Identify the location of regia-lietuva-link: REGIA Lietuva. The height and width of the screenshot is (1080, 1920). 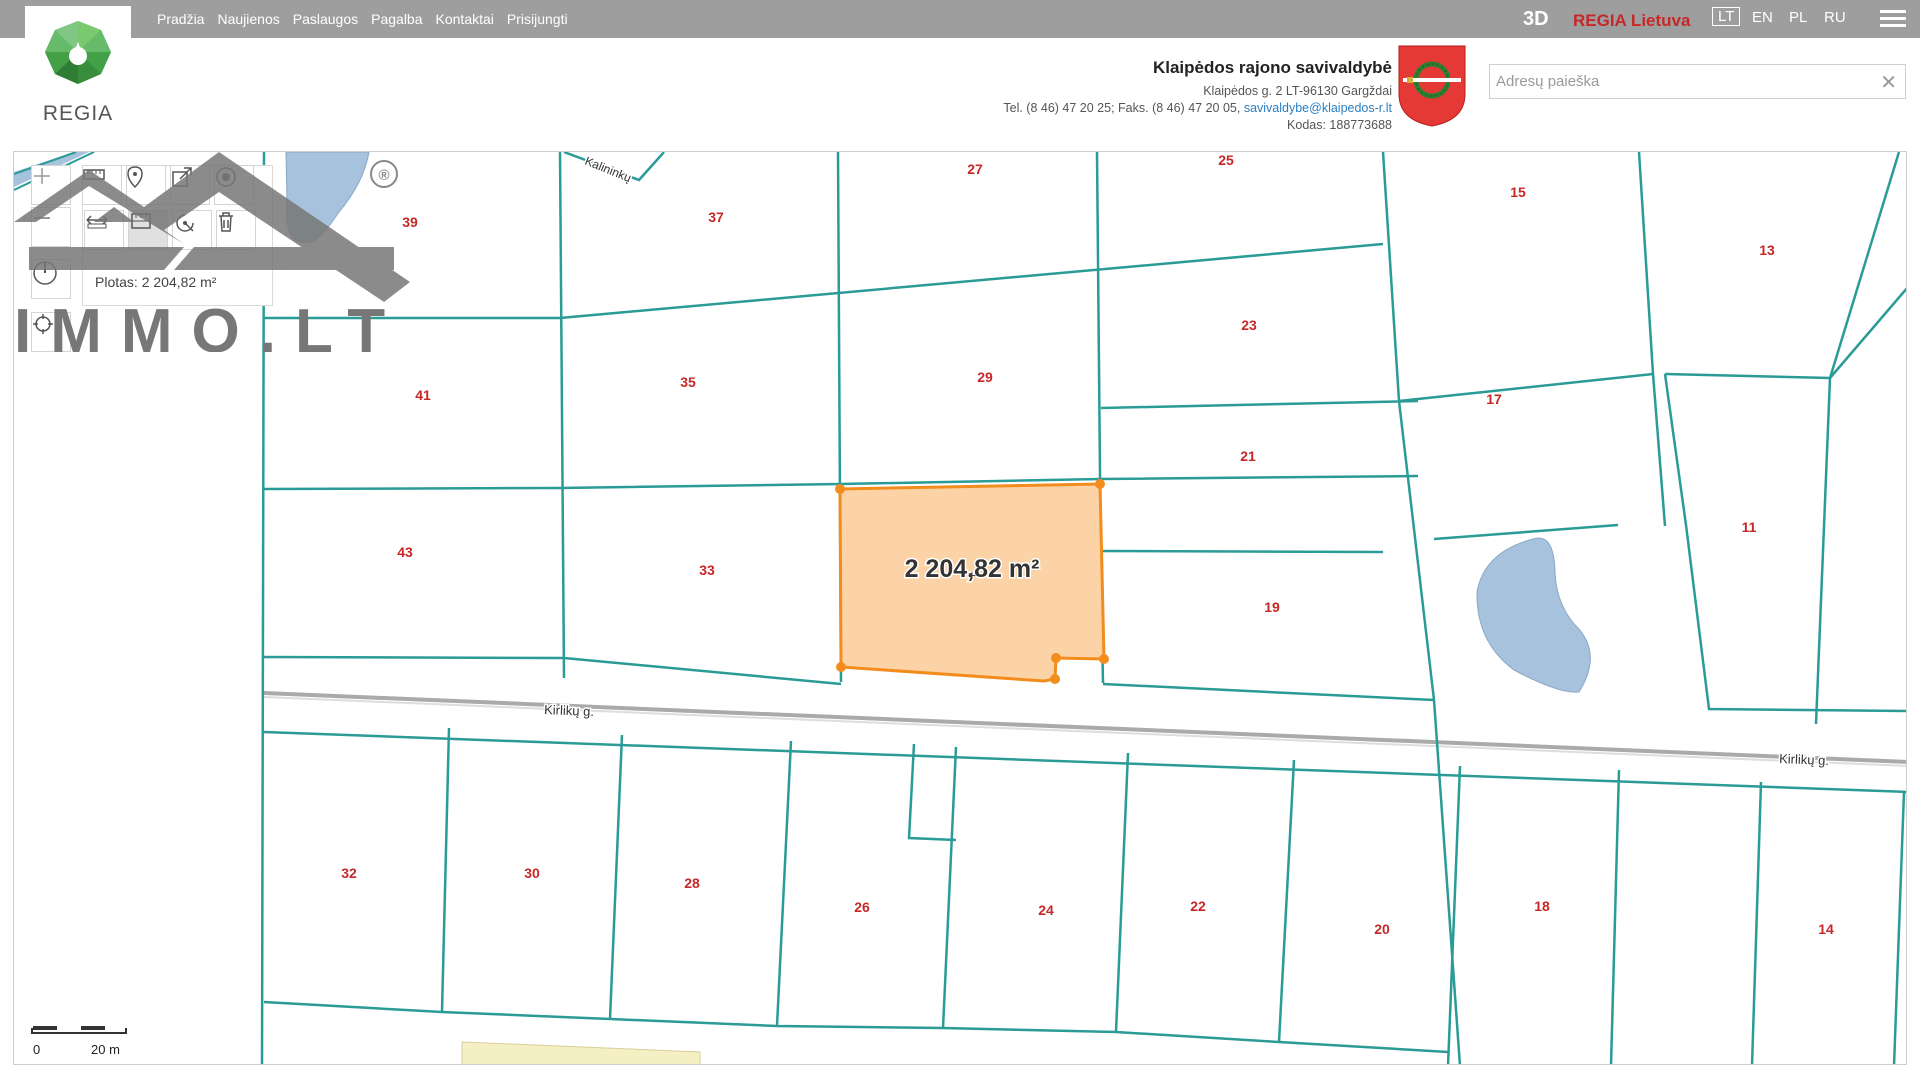
(1631, 21).